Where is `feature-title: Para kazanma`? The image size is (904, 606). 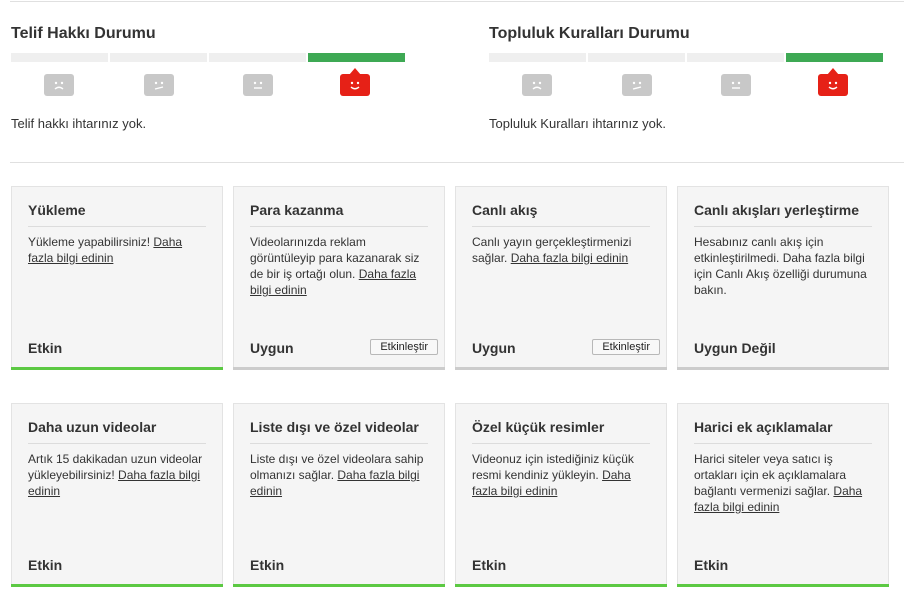 feature-title: Para kazanma is located at coordinates (339, 214).